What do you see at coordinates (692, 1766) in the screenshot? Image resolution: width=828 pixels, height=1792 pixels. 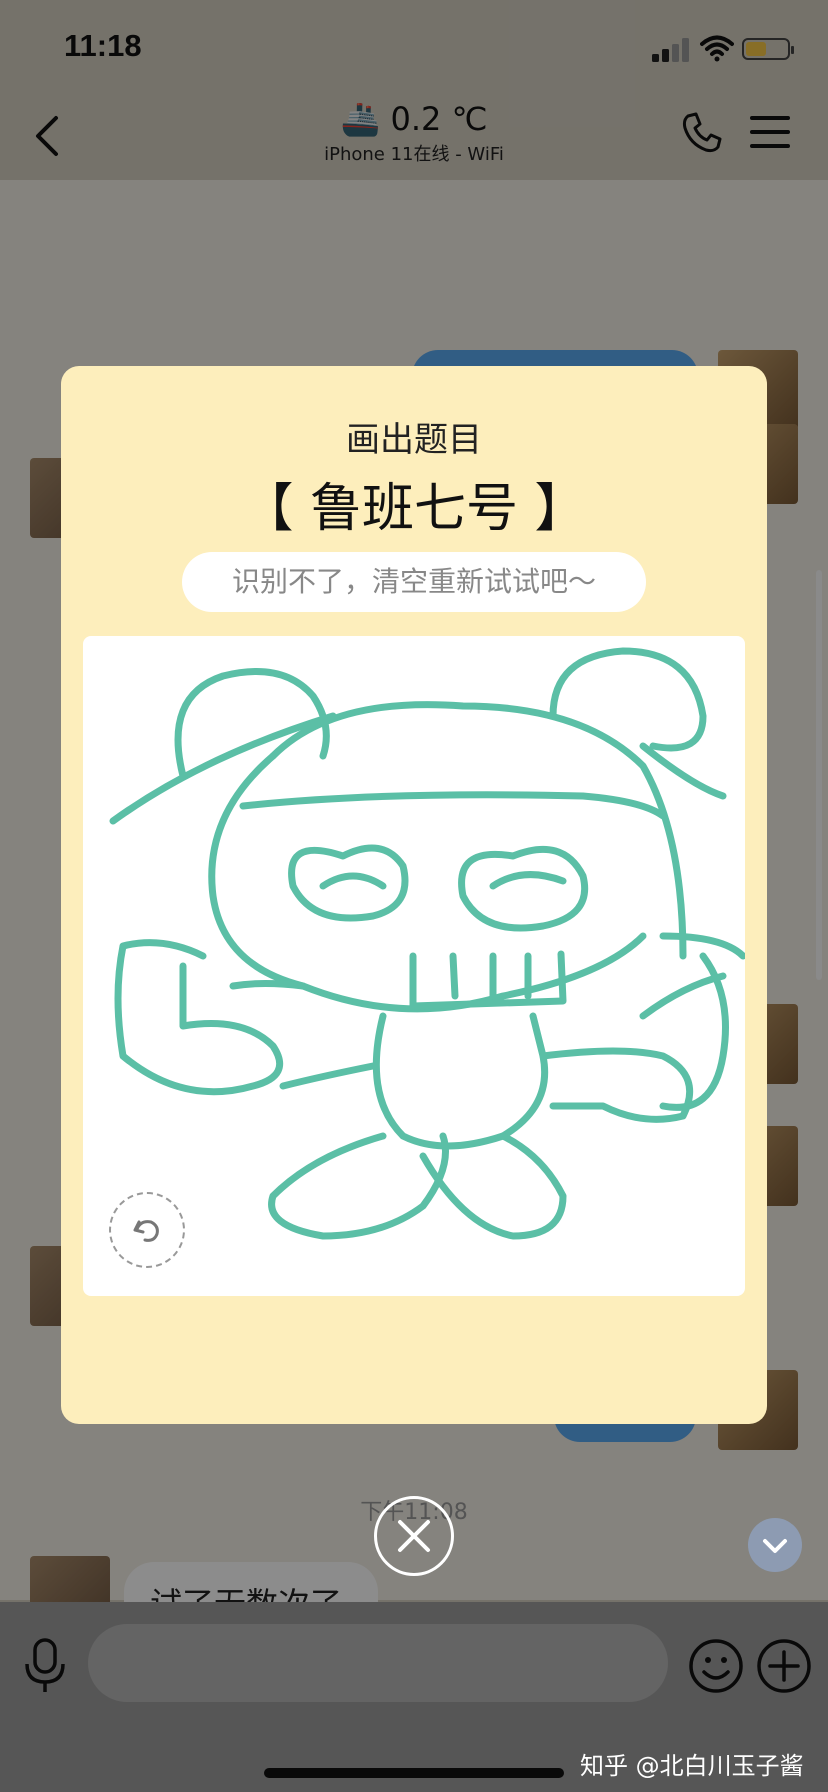 I see `watermark: 知乎 @北白川玉子酱` at bounding box center [692, 1766].